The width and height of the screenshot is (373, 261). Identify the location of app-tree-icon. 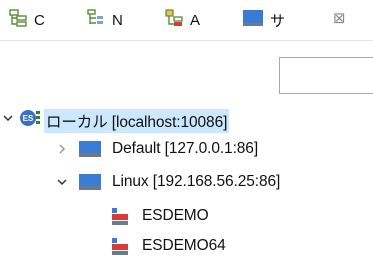
(174, 20).